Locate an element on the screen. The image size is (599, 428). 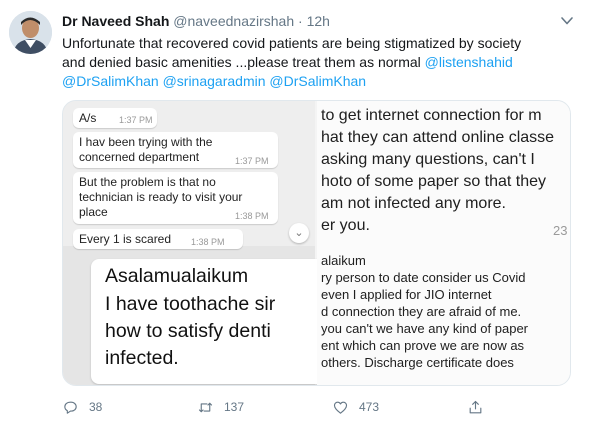
right-counter: 23 is located at coordinates (560, 230).